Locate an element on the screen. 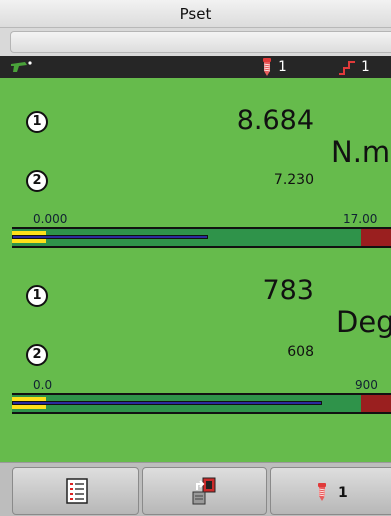 Image resolution: width=391 pixels, height=516 pixels. angle-index-2: 2 is located at coordinates (37, 355).